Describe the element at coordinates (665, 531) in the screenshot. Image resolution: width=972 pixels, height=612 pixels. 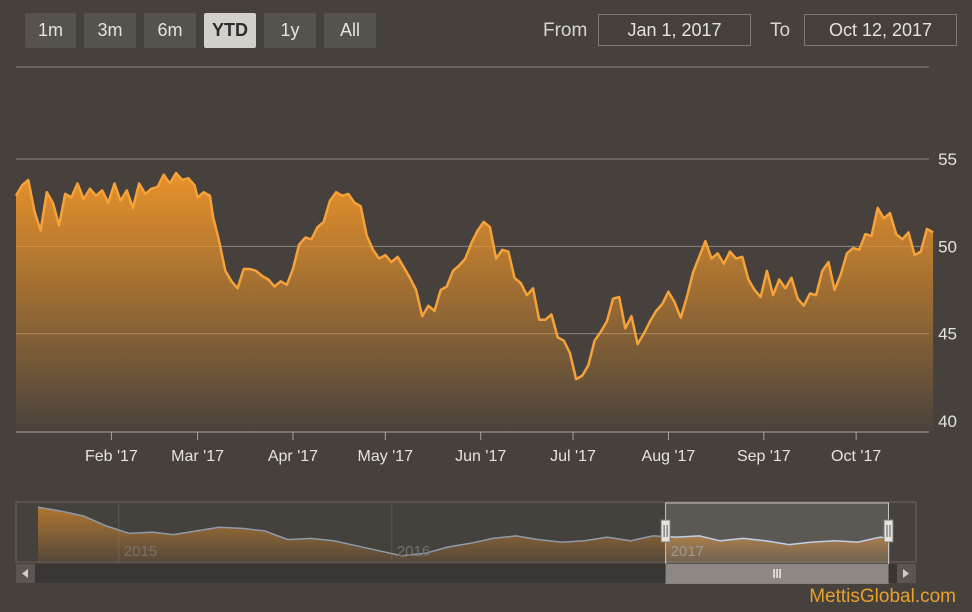
I see `navigator-handle-left` at that location.